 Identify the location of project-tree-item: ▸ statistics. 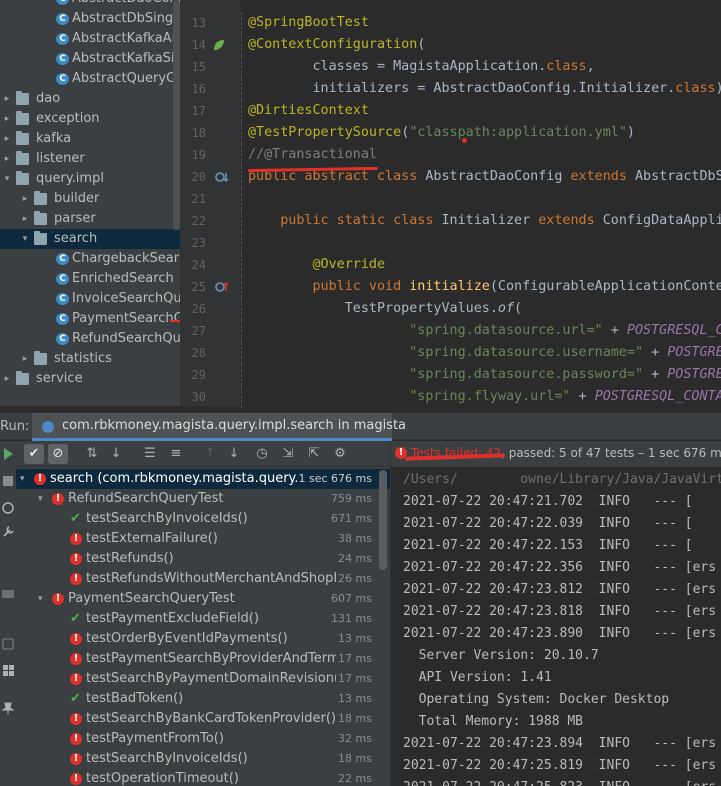
(90, 359).